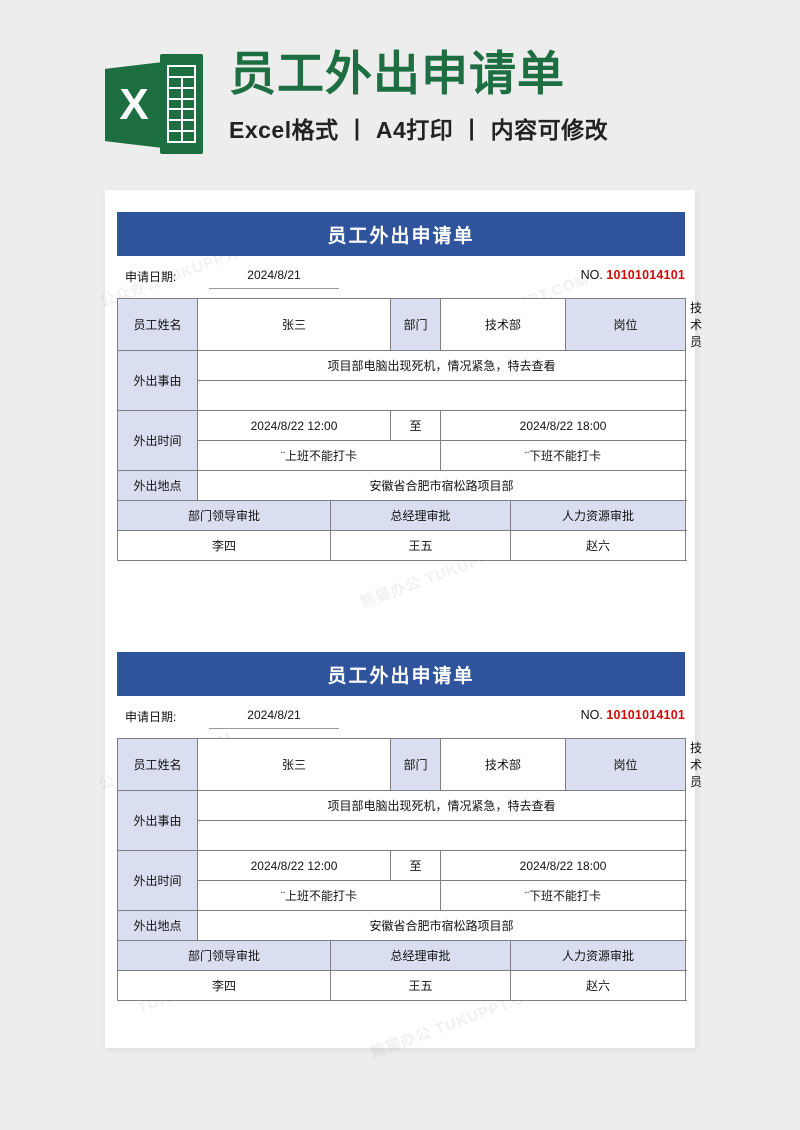 The height and width of the screenshot is (1130, 800). I want to click on promo-text-block: 员工外出申请单 Excel格式 丨 A4打印 丨 内容可修改, so click(419, 96).